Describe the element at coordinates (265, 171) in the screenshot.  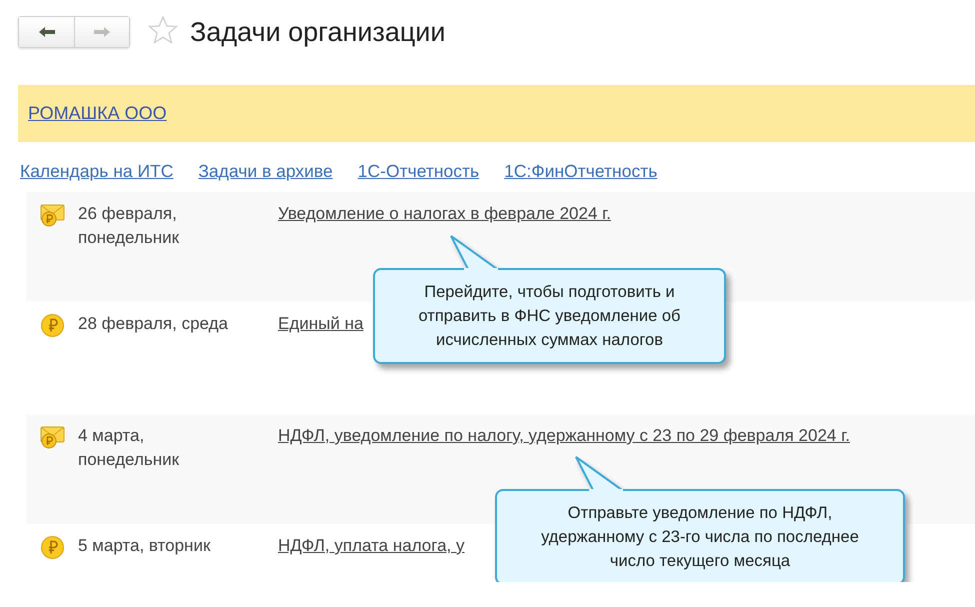
I see `nav-link: Задачи в архиве` at that location.